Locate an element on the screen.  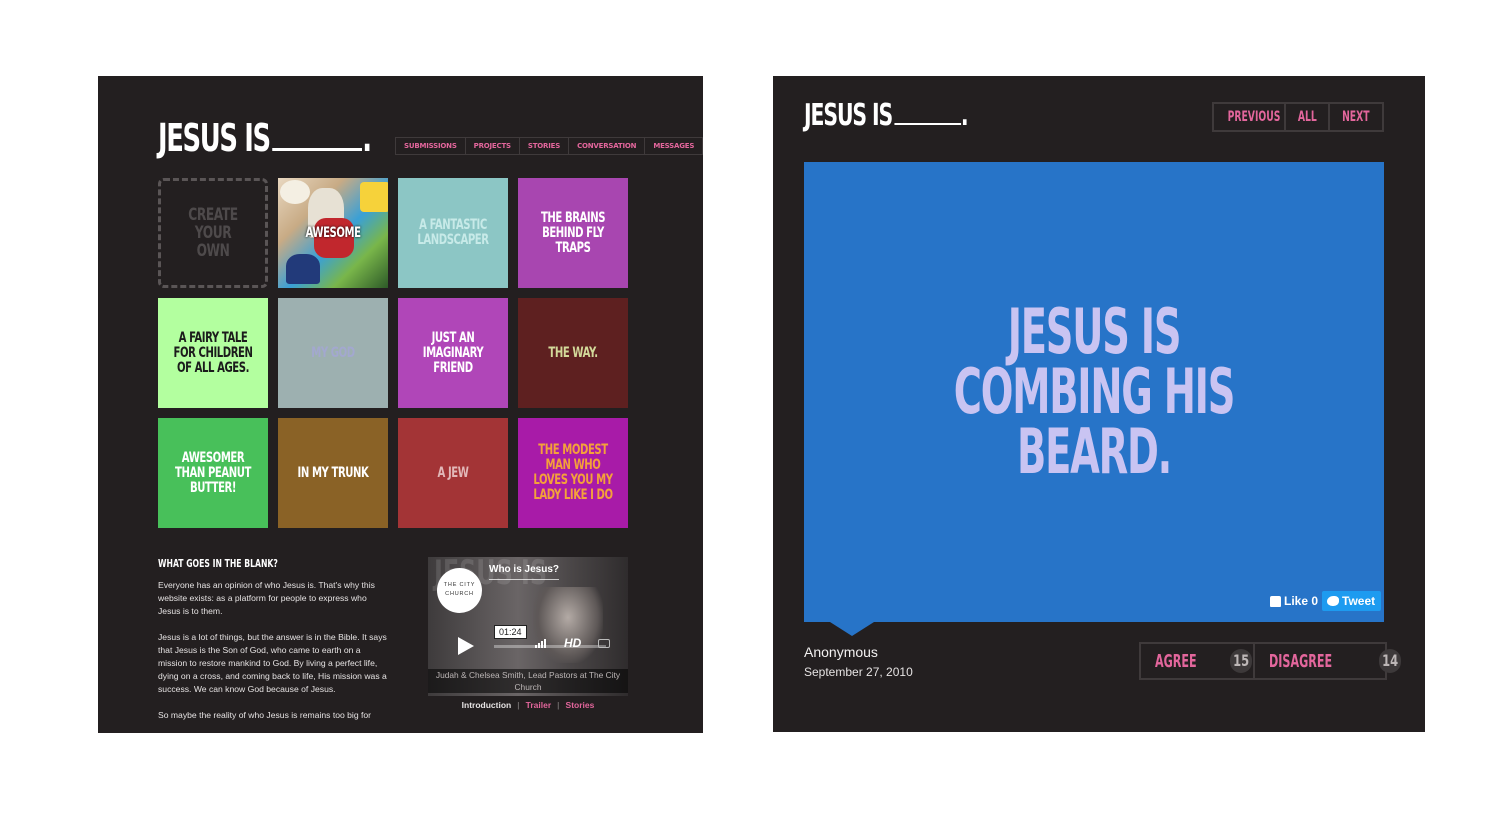
nav-projects: PROJECTS is located at coordinates (493, 146).